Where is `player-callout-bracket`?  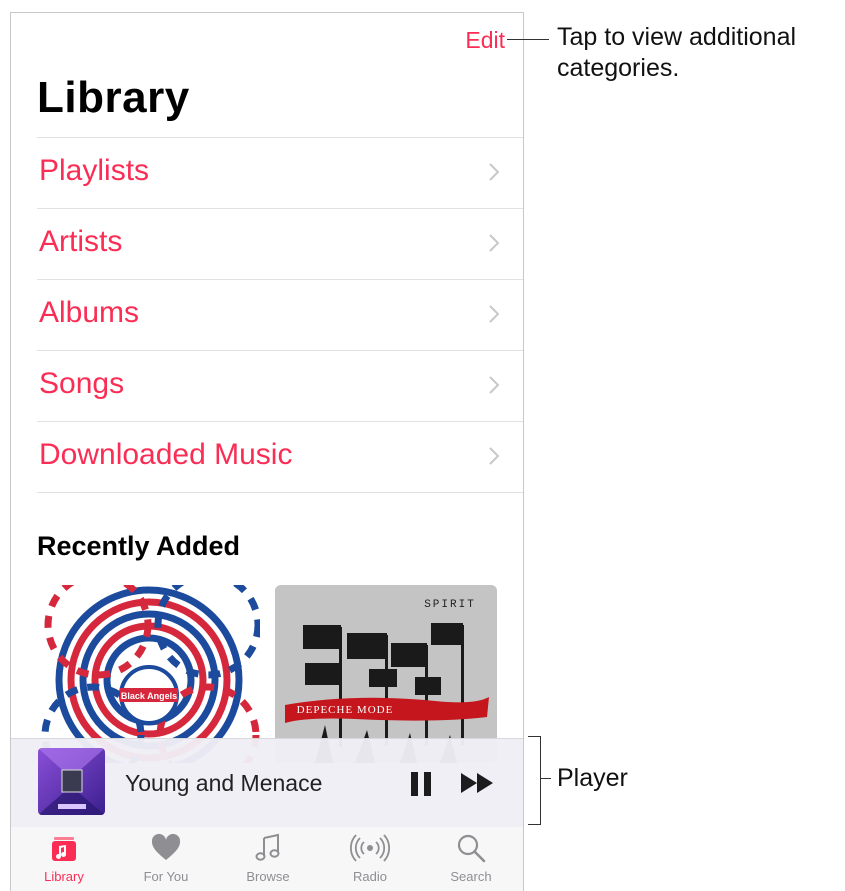
player-callout-bracket is located at coordinates (540, 780).